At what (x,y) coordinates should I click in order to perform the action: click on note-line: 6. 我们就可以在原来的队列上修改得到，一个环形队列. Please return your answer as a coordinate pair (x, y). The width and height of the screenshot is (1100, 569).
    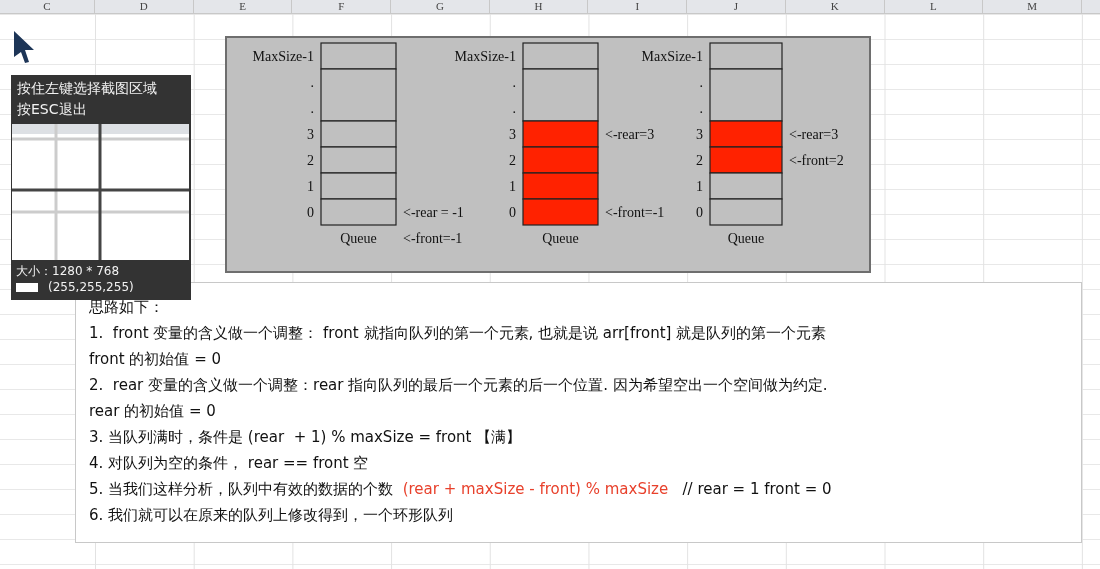
    Looking at the image, I should click on (272, 515).